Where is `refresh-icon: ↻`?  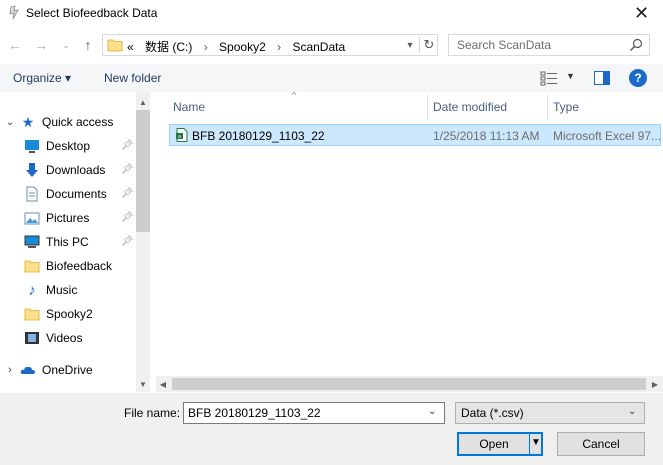 refresh-icon: ↻ is located at coordinates (429, 44).